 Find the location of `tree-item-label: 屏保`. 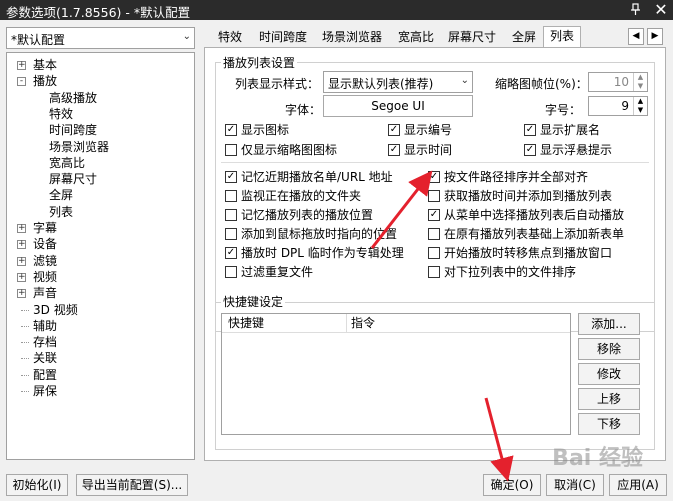

tree-item-label: 屏保 is located at coordinates (45, 391).